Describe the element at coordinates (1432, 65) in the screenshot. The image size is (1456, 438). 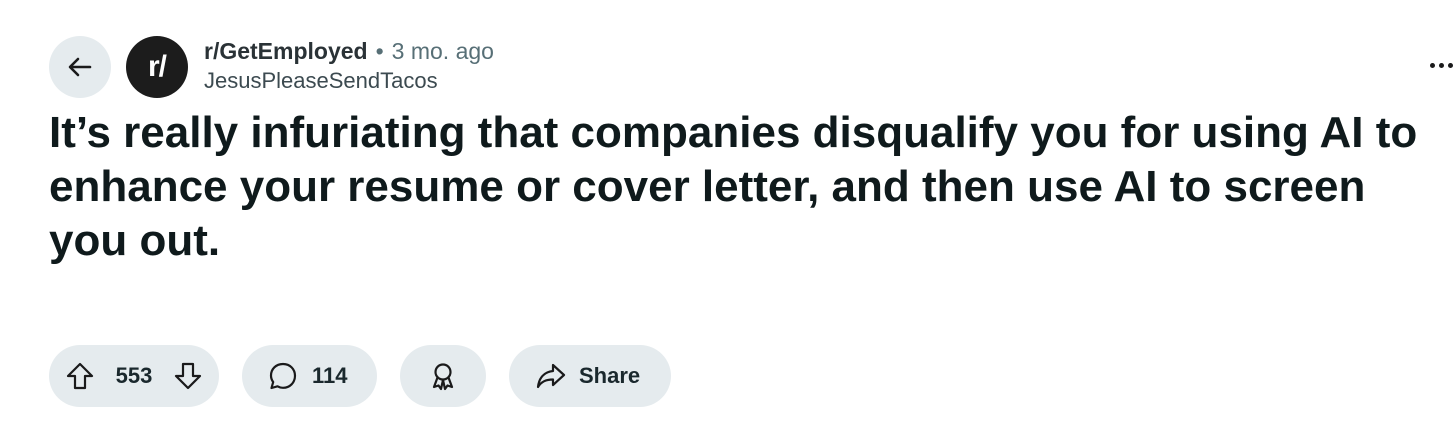
I see `more-horizontal-icon` at that location.